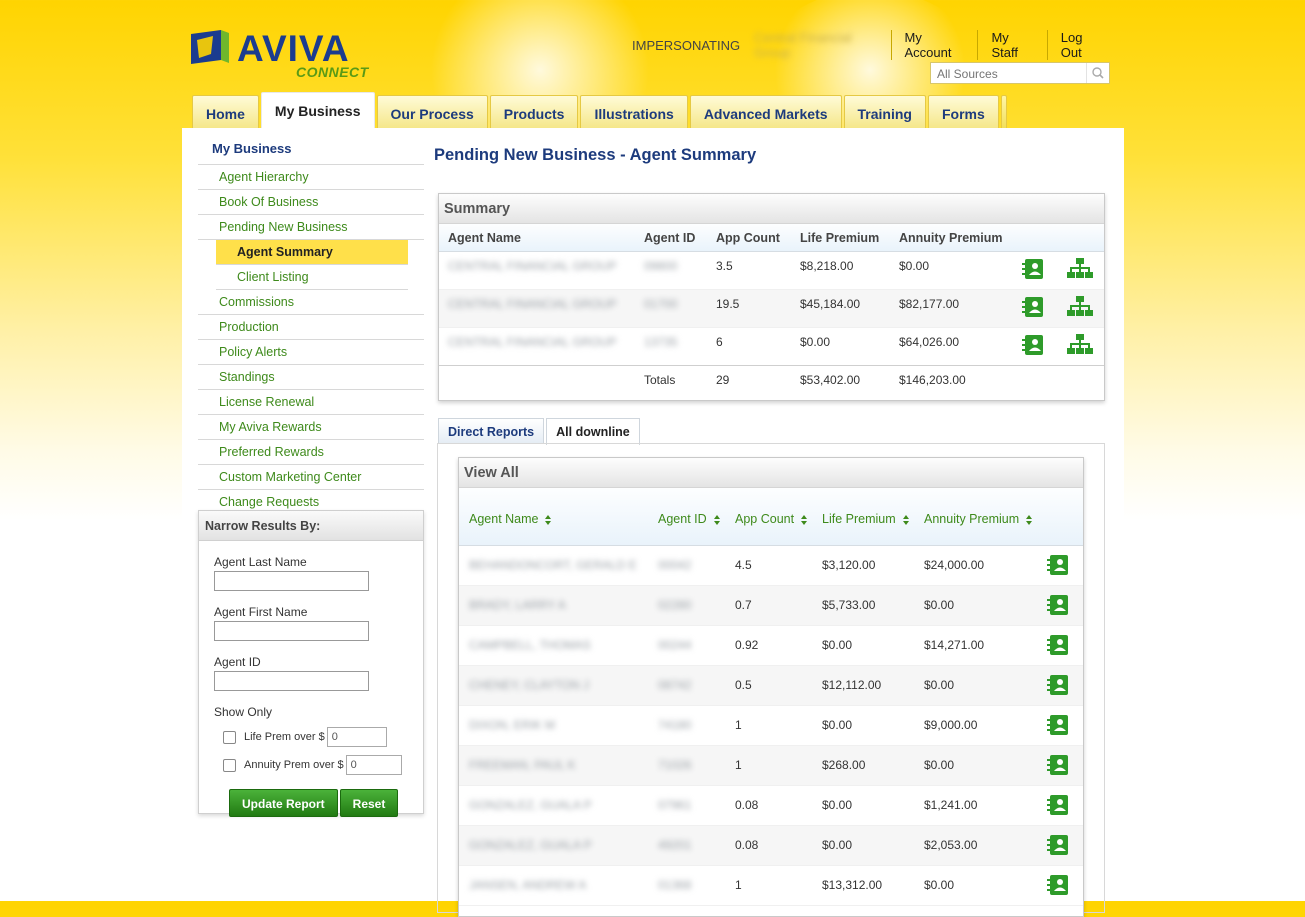 The width and height of the screenshot is (1305, 917). What do you see at coordinates (723, 380) in the screenshot?
I see `total-app-count: 29` at bounding box center [723, 380].